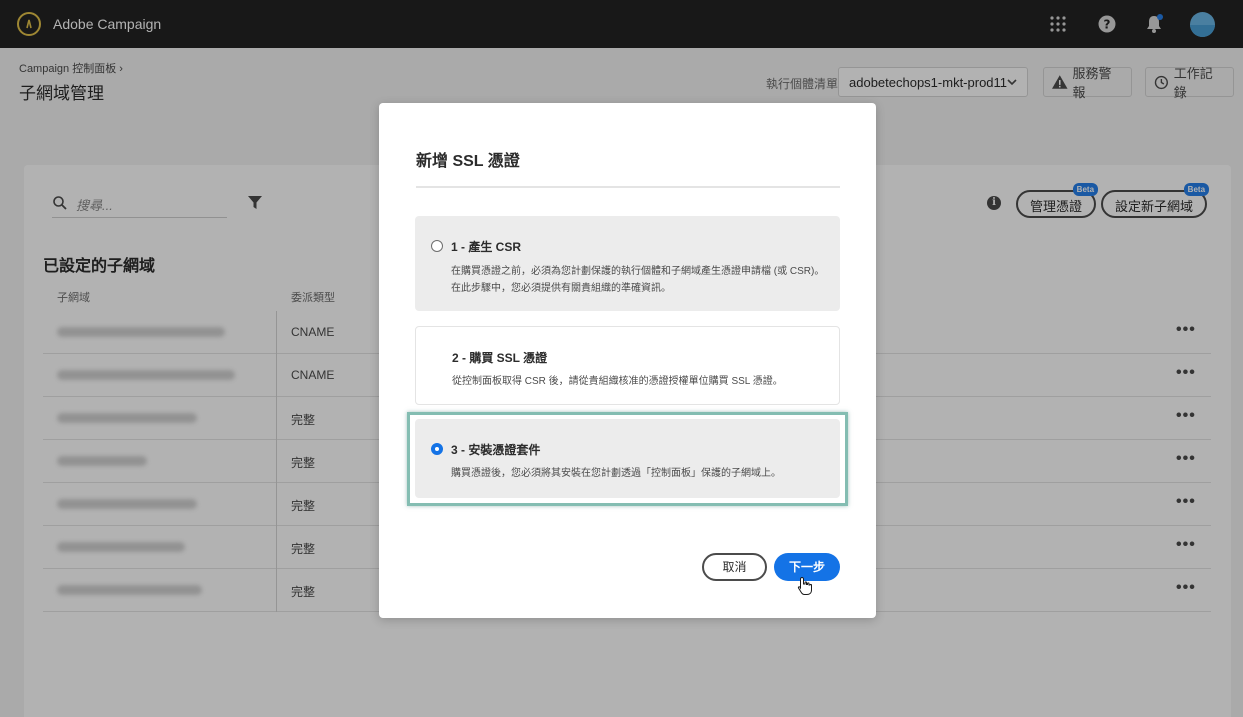 The height and width of the screenshot is (717, 1243). What do you see at coordinates (617, 381) in the screenshot?
I see `option-description: 從控制面板取得 CSR 後，請從貴組織核准的憑證授權單位購買 SSL 憑證。` at bounding box center [617, 381].